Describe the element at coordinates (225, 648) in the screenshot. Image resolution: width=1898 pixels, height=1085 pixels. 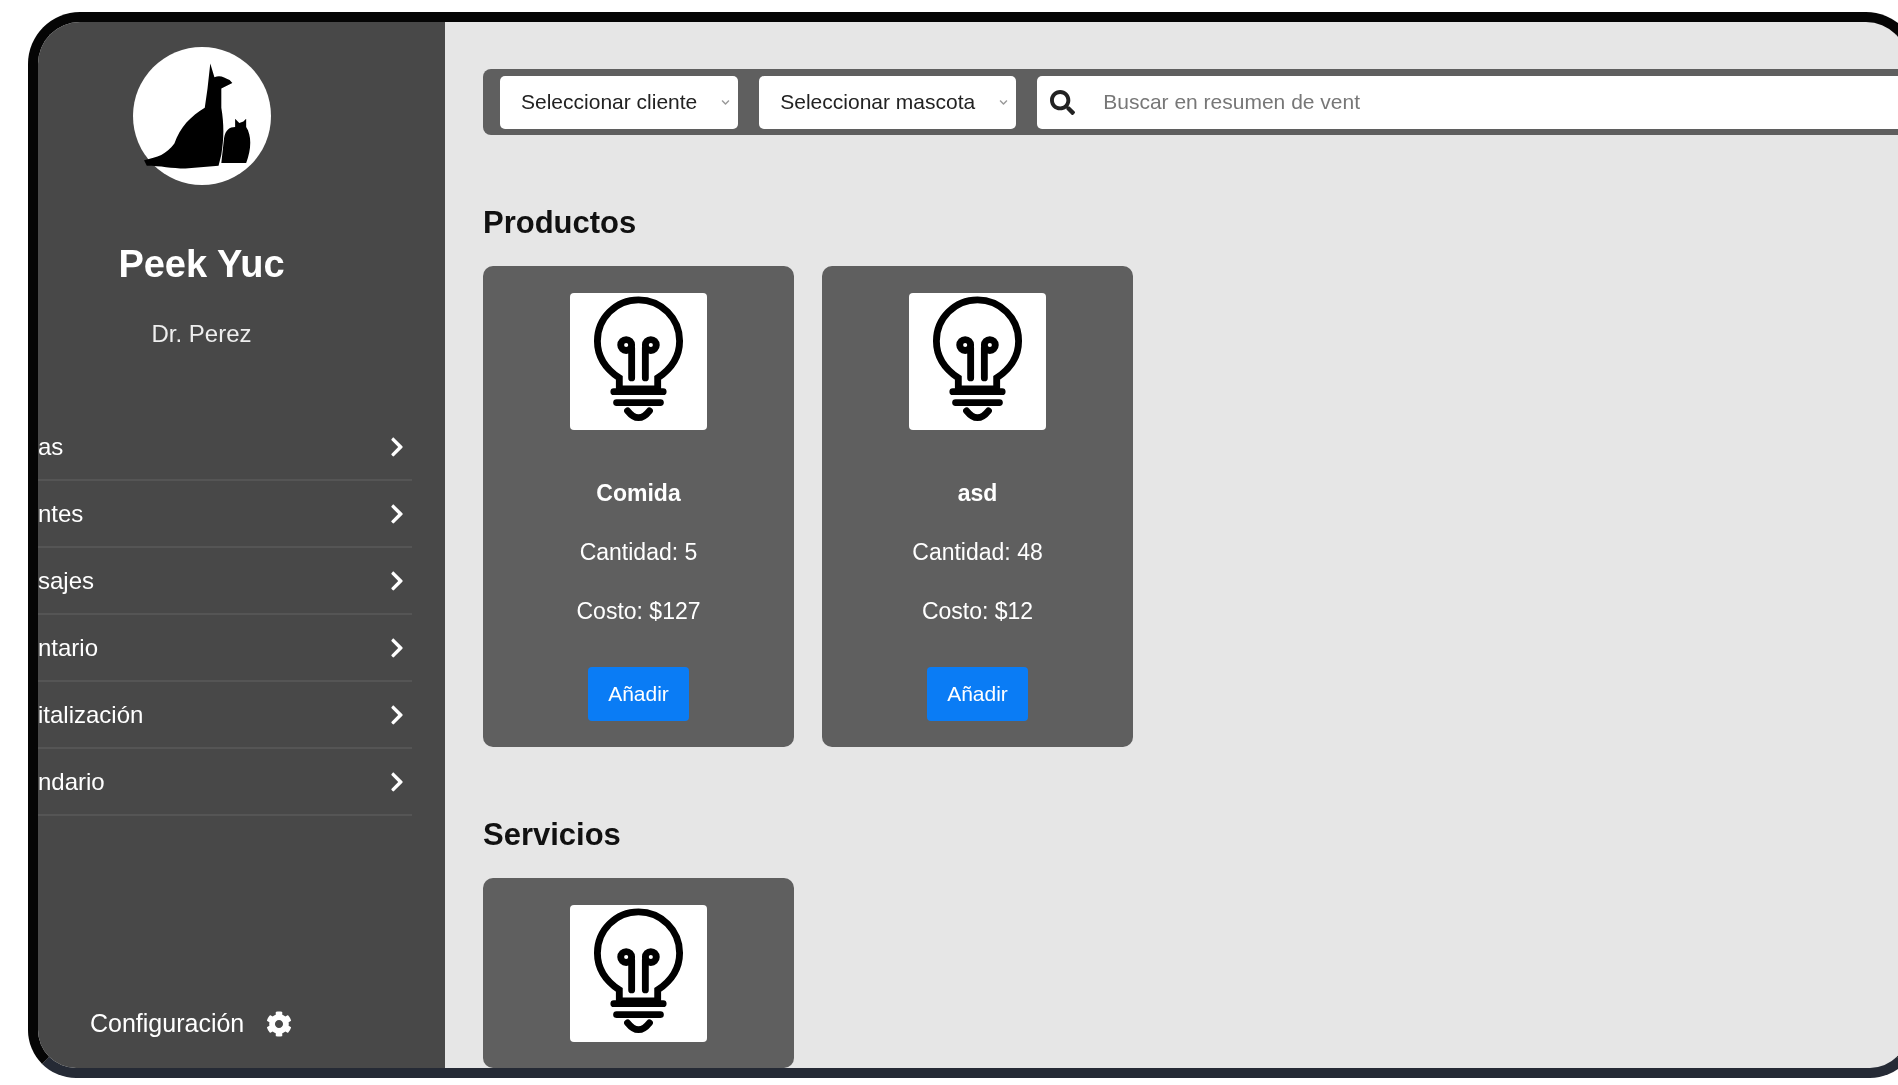
I see `nav-item: ntario` at that location.